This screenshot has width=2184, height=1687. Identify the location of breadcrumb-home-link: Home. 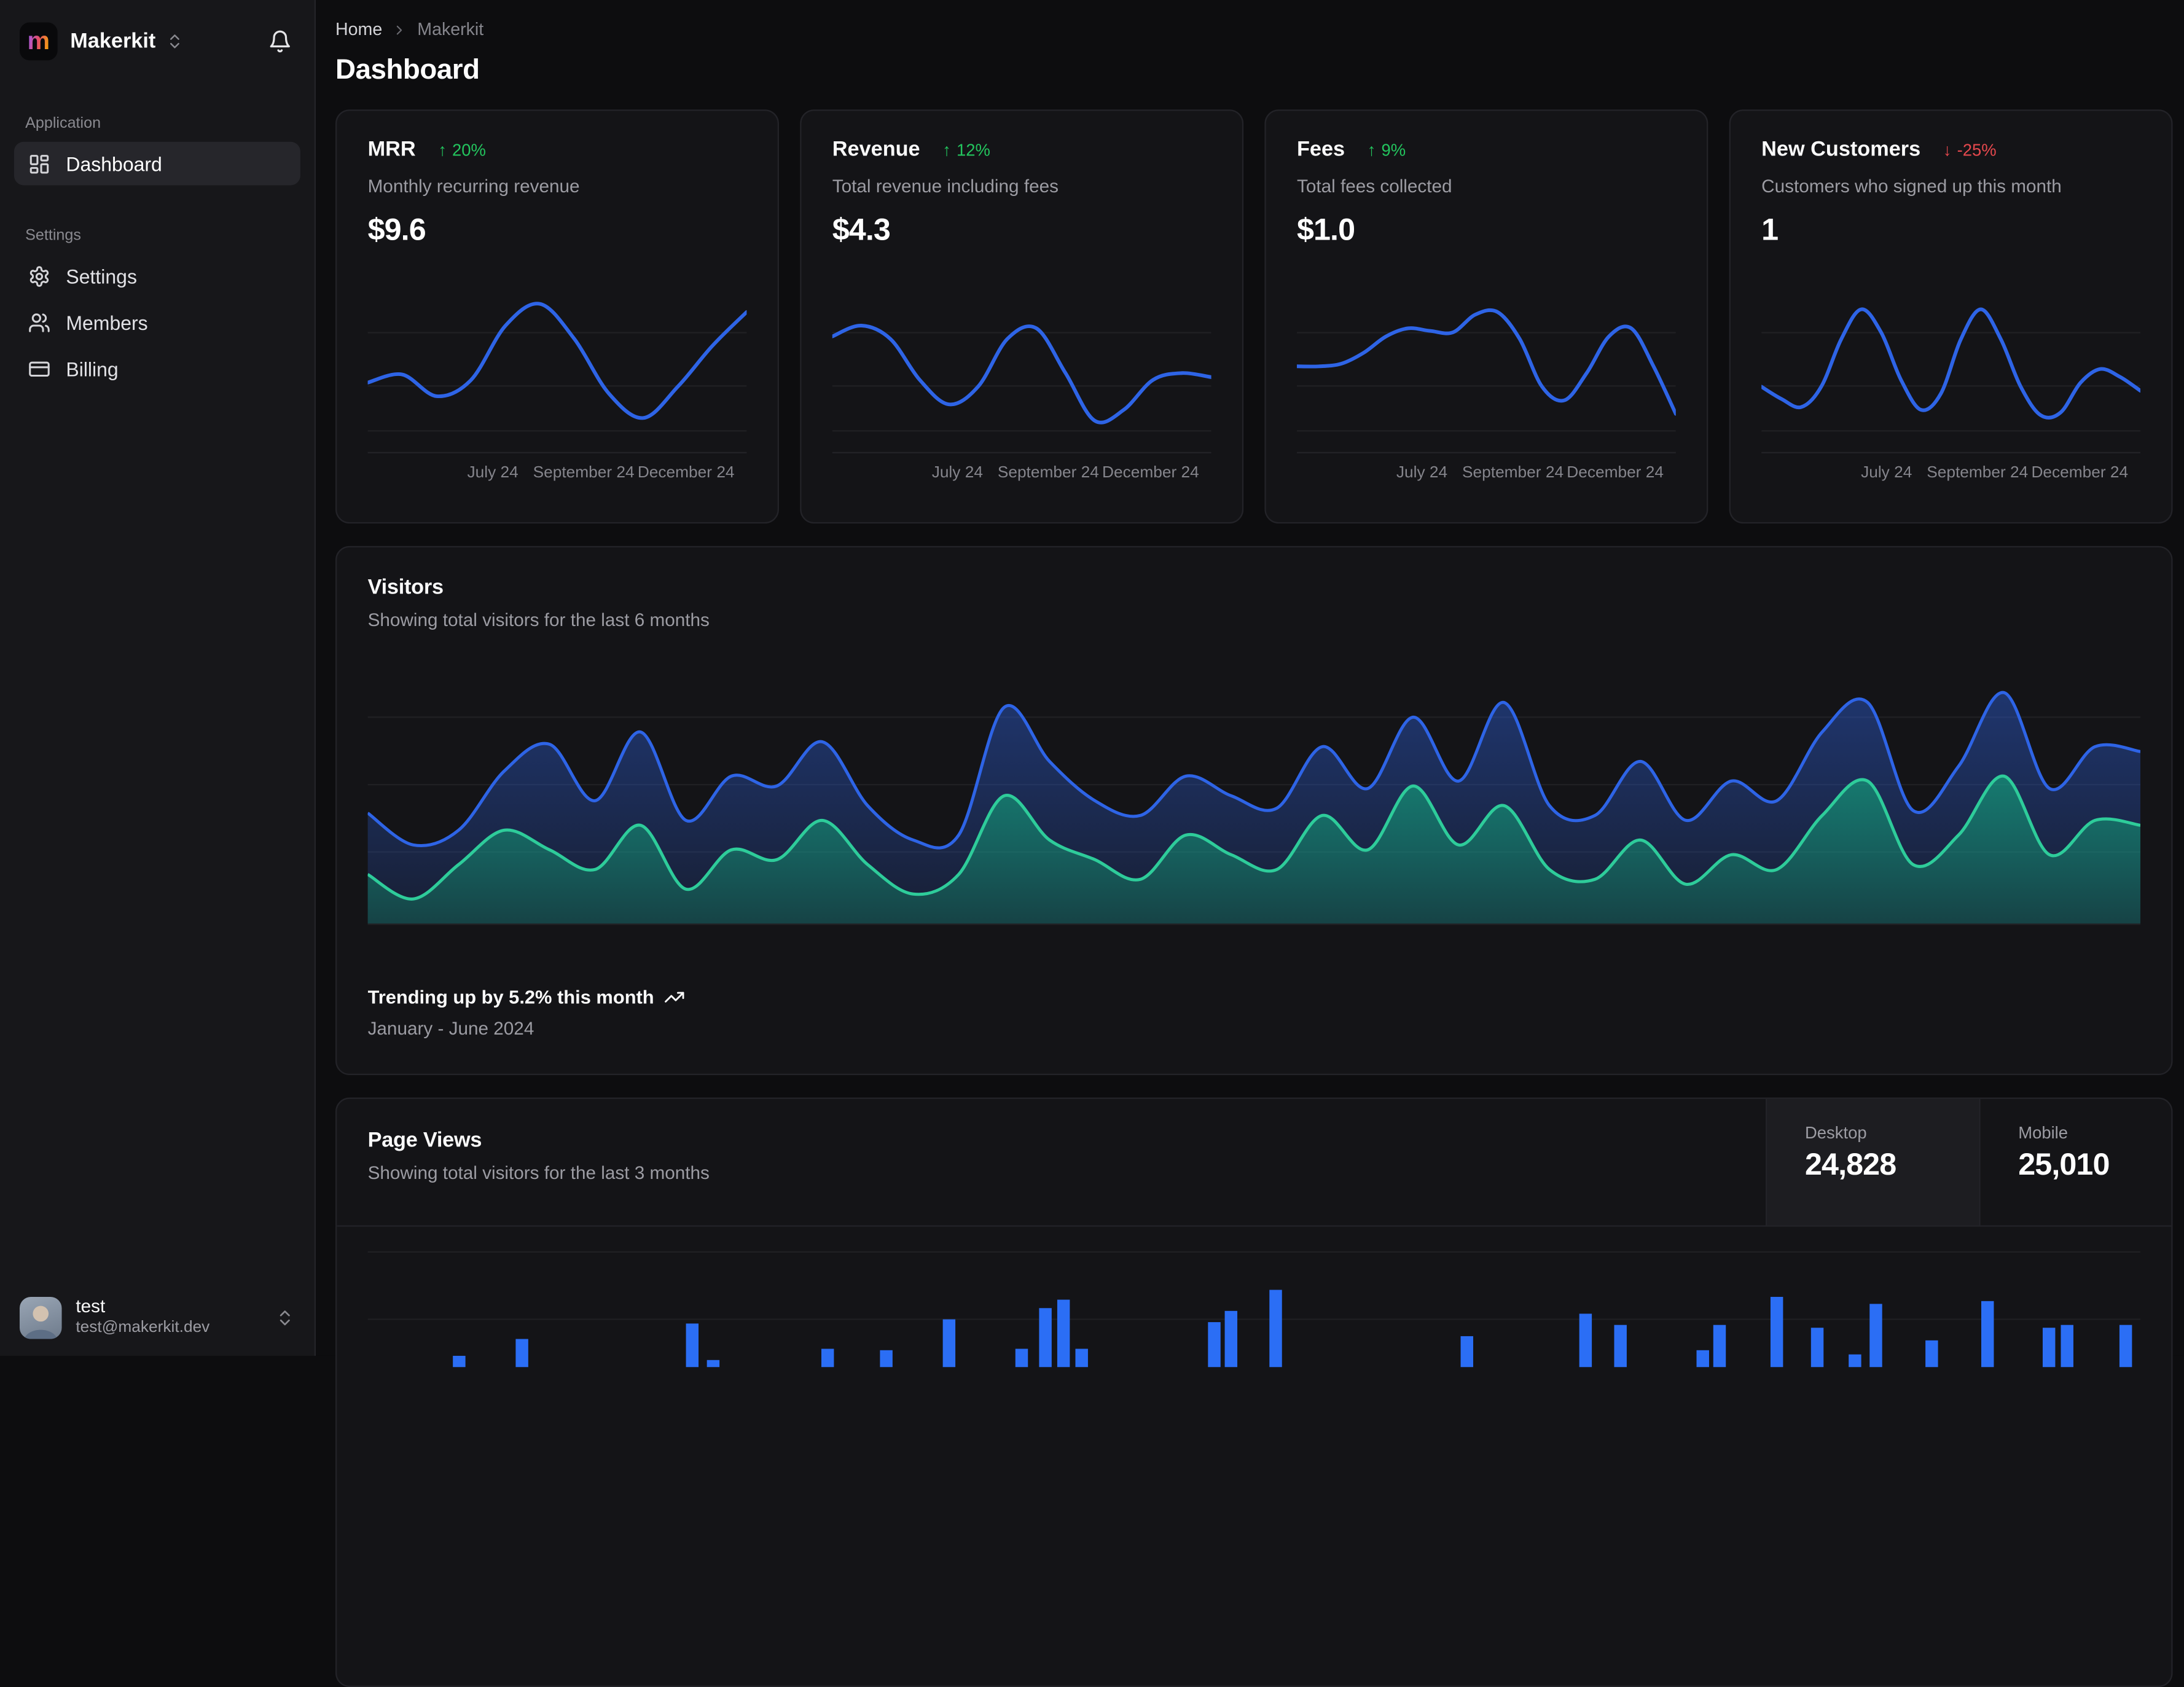
(358, 29).